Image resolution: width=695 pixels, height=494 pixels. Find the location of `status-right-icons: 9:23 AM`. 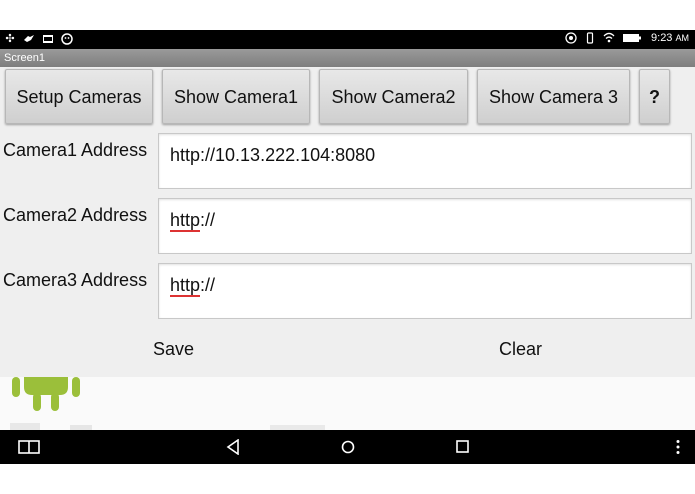

status-right-icons: 9:23 AM is located at coordinates (627, 38).